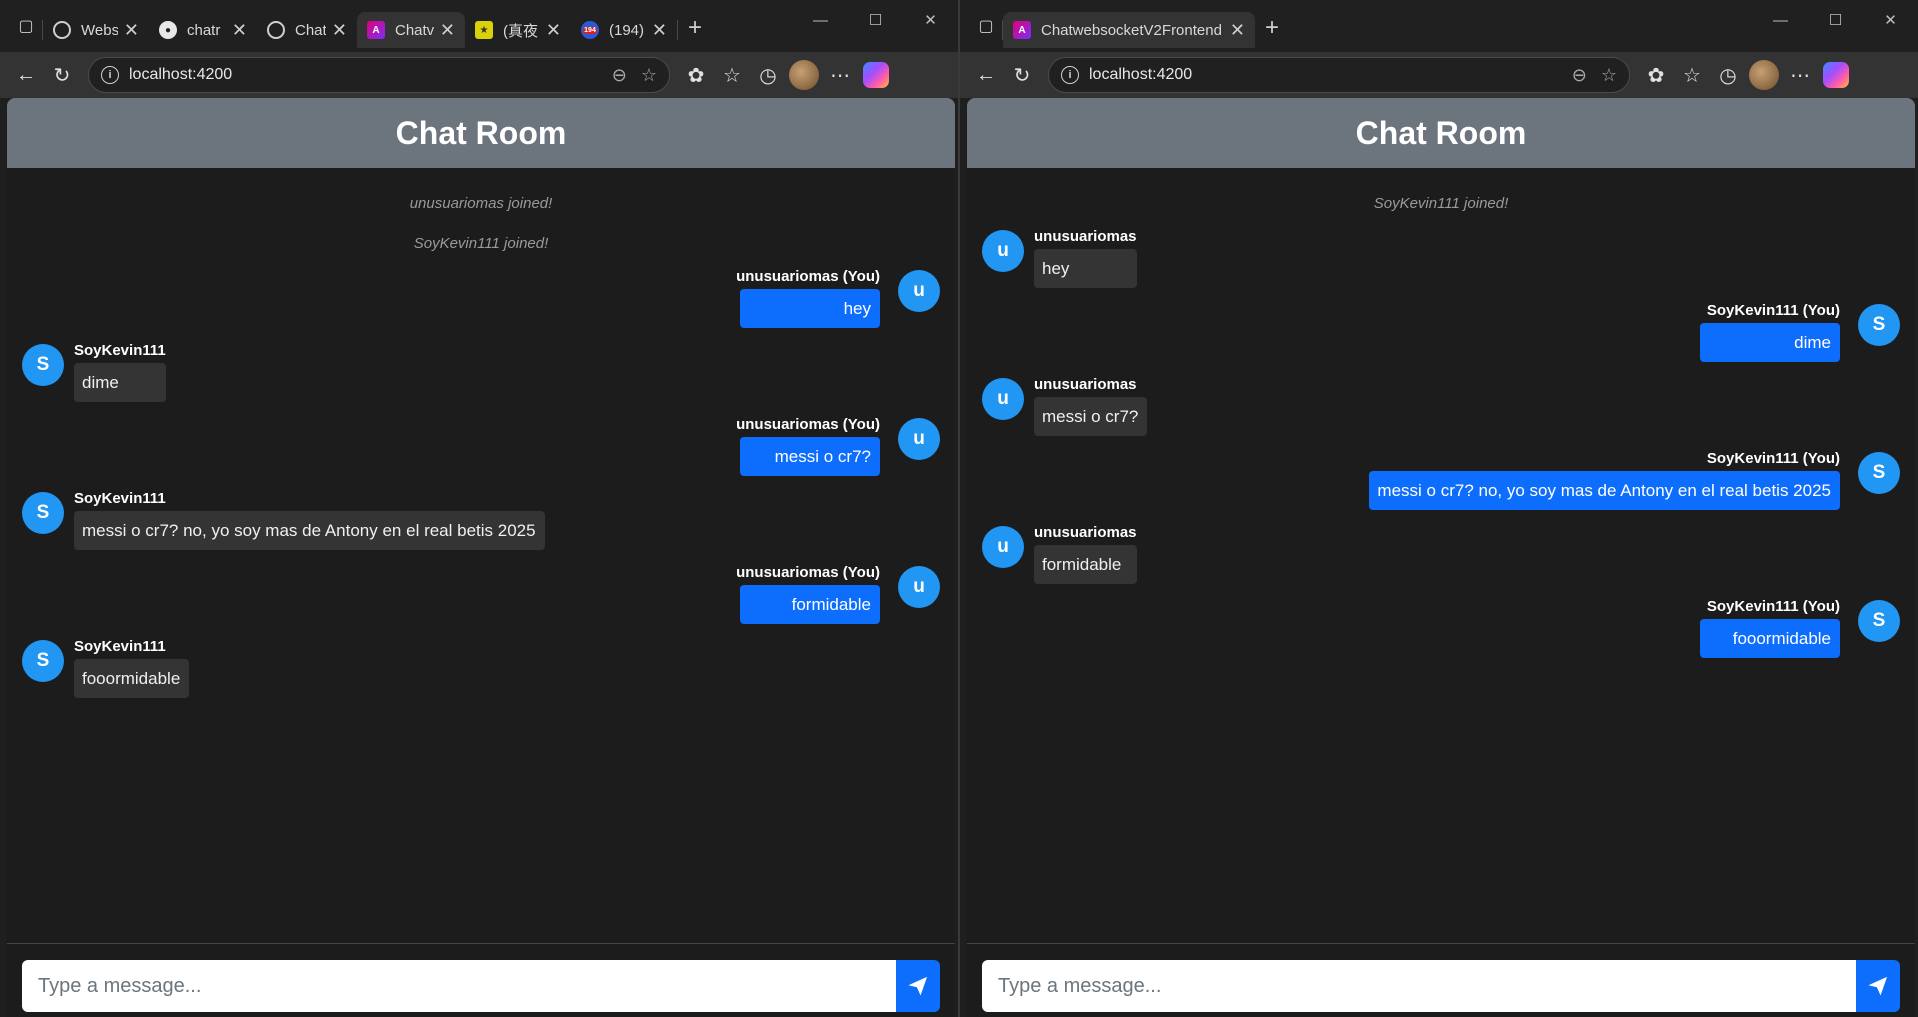 This screenshot has height=1017, width=1918. I want to click on tab-notifications: 194 (194) ✕, so click(624, 30).